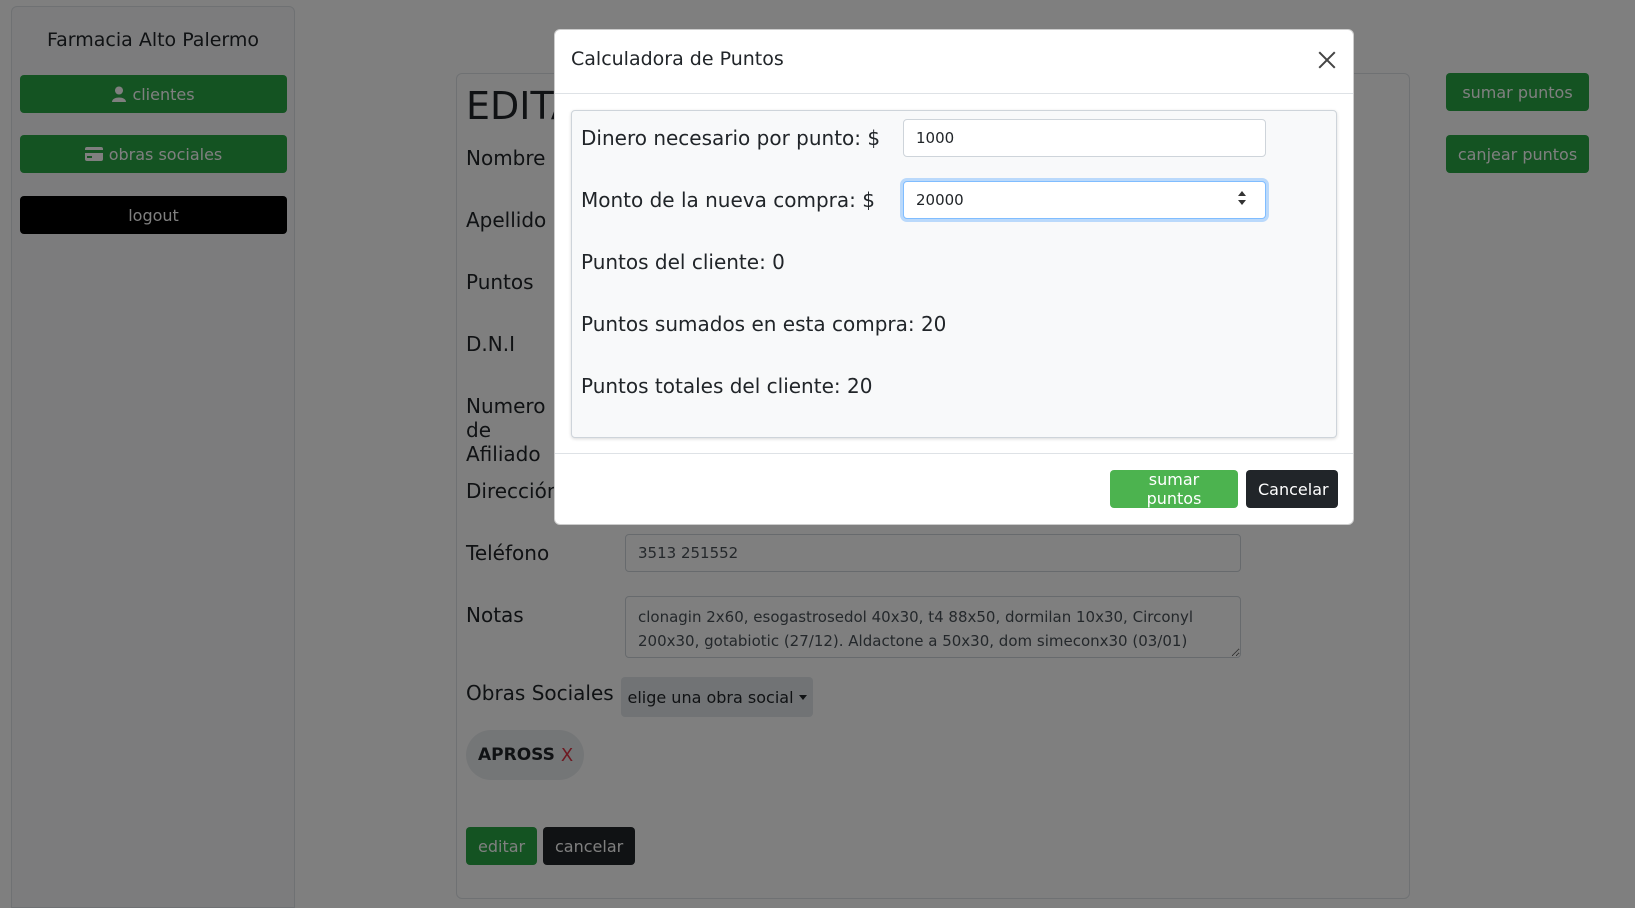 This screenshot has height=908, width=1635. What do you see at coordinates (1084, 200) in the screenshot?
I see `purchase-amount-input` at bounding box center [1084, 200].